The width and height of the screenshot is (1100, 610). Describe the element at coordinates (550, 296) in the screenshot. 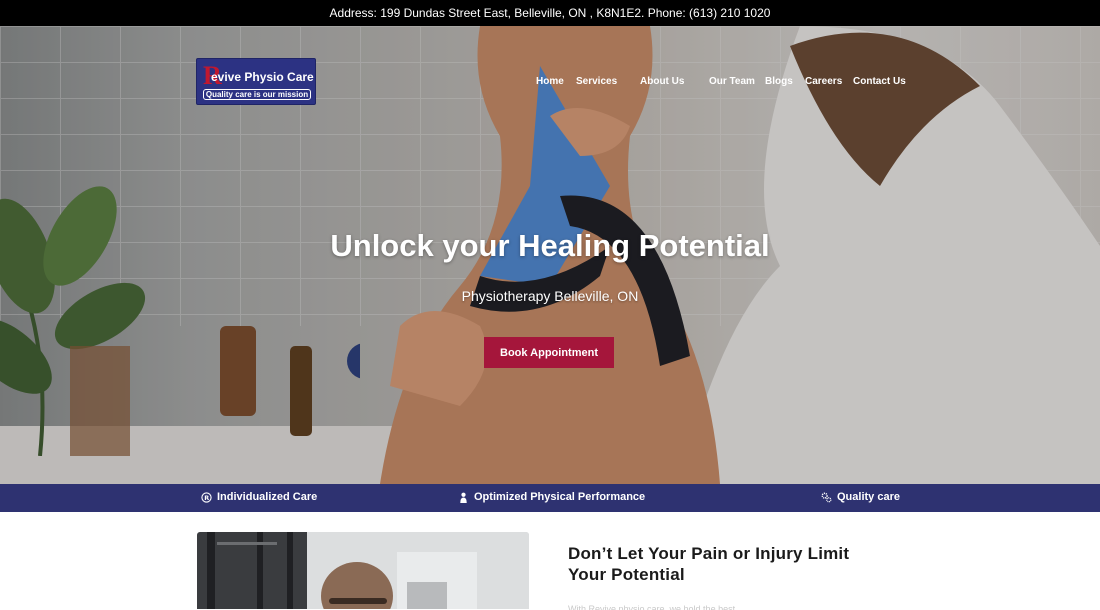

I see `hero-subtitle: Physiotherapy Belleville, ON` at that location.